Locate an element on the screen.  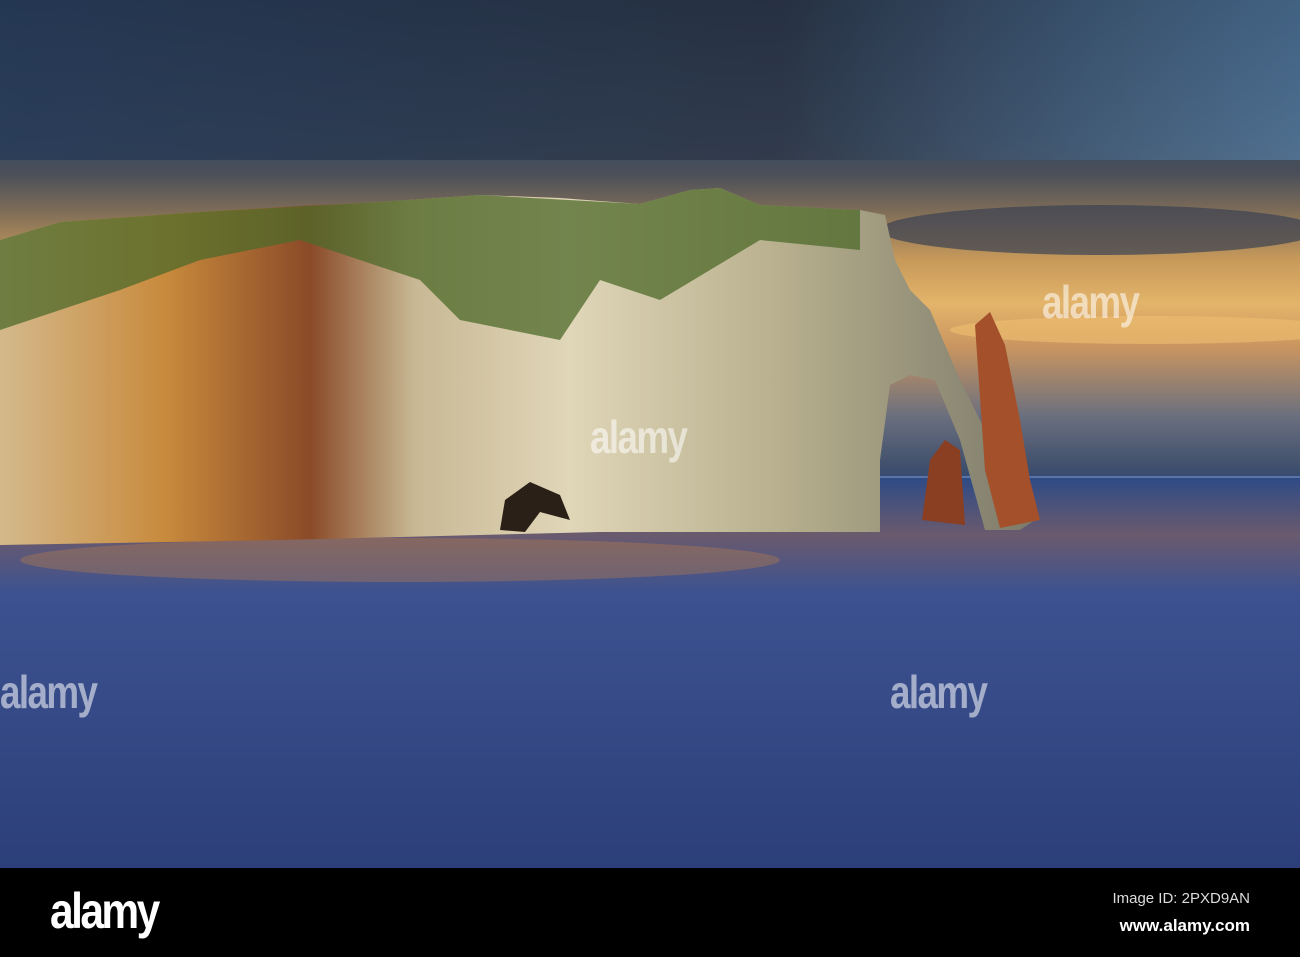
footer-bar: alamy Image ID: 2PXD9AN www.alamy.com is located at coordinates (650, 912).